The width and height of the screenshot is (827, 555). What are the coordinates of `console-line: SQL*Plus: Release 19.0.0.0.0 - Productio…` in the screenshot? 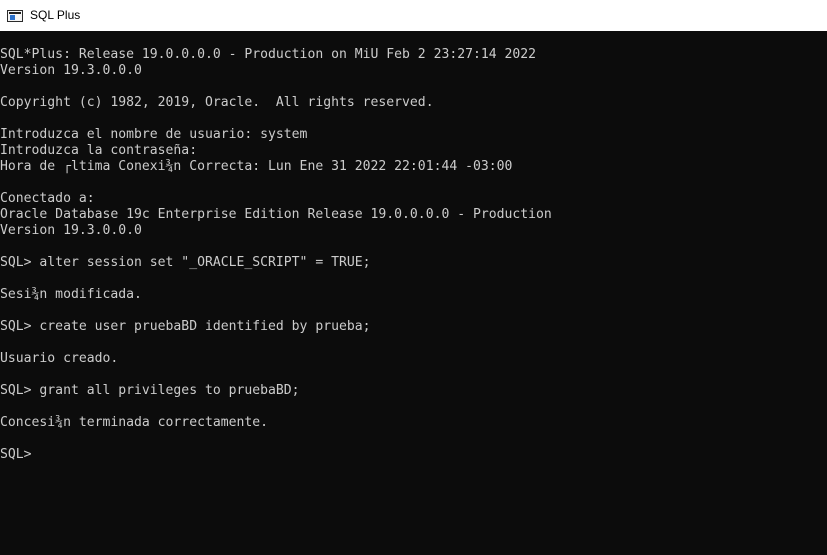 It's located at (268, 54).